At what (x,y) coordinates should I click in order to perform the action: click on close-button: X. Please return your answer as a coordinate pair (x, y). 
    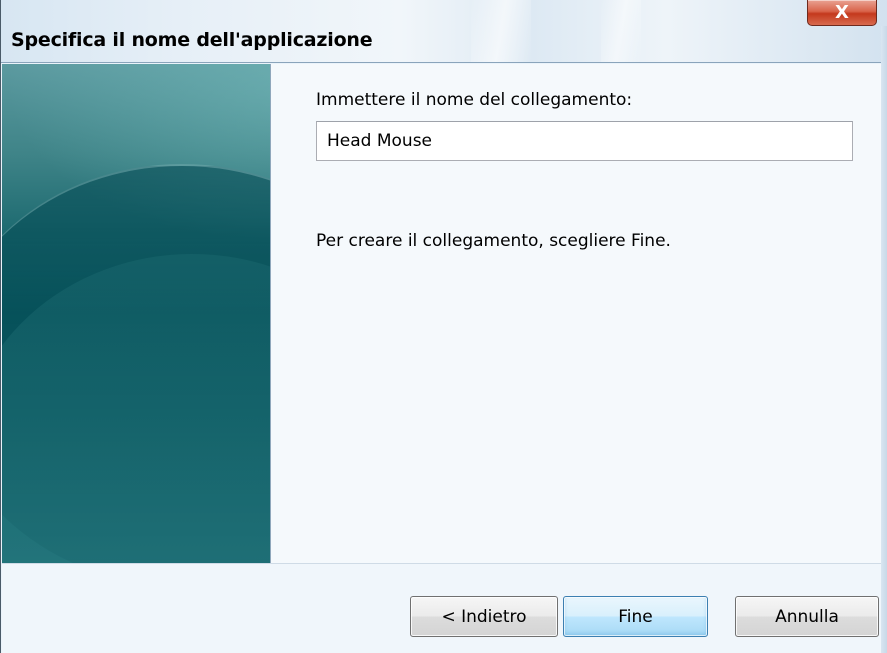
    Looking at the image, I should click on (842, 13).